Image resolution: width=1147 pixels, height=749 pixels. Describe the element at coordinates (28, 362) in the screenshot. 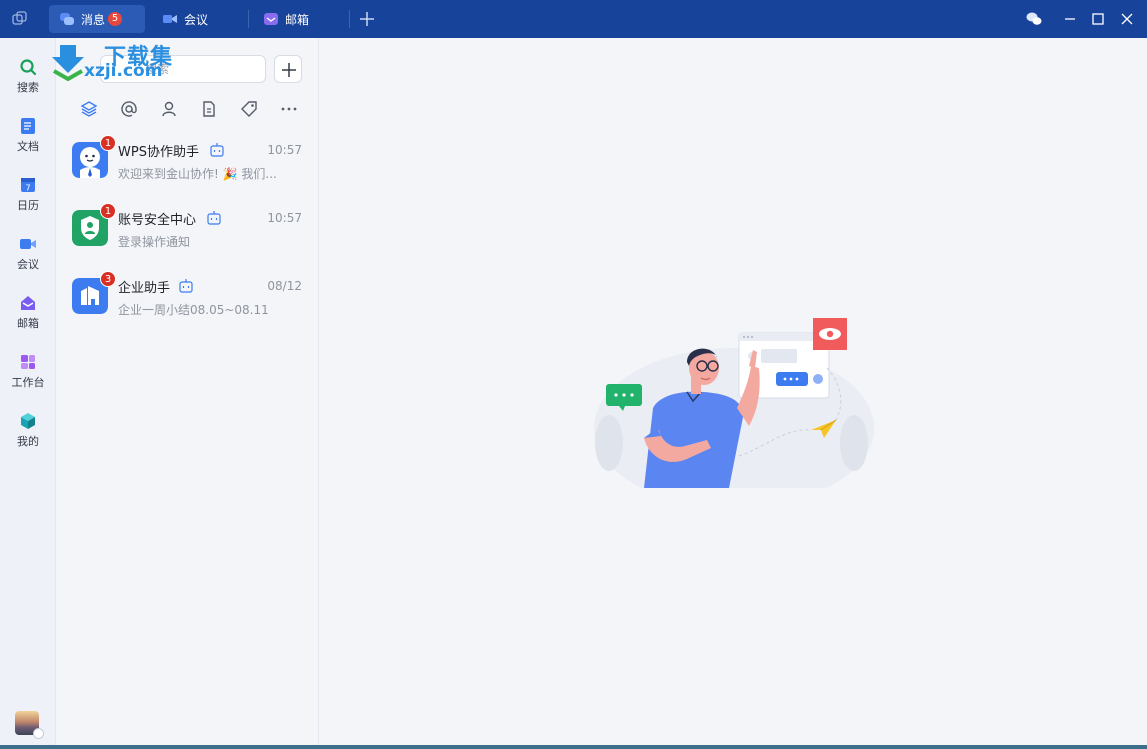

I see `workbench-icon` at that location.